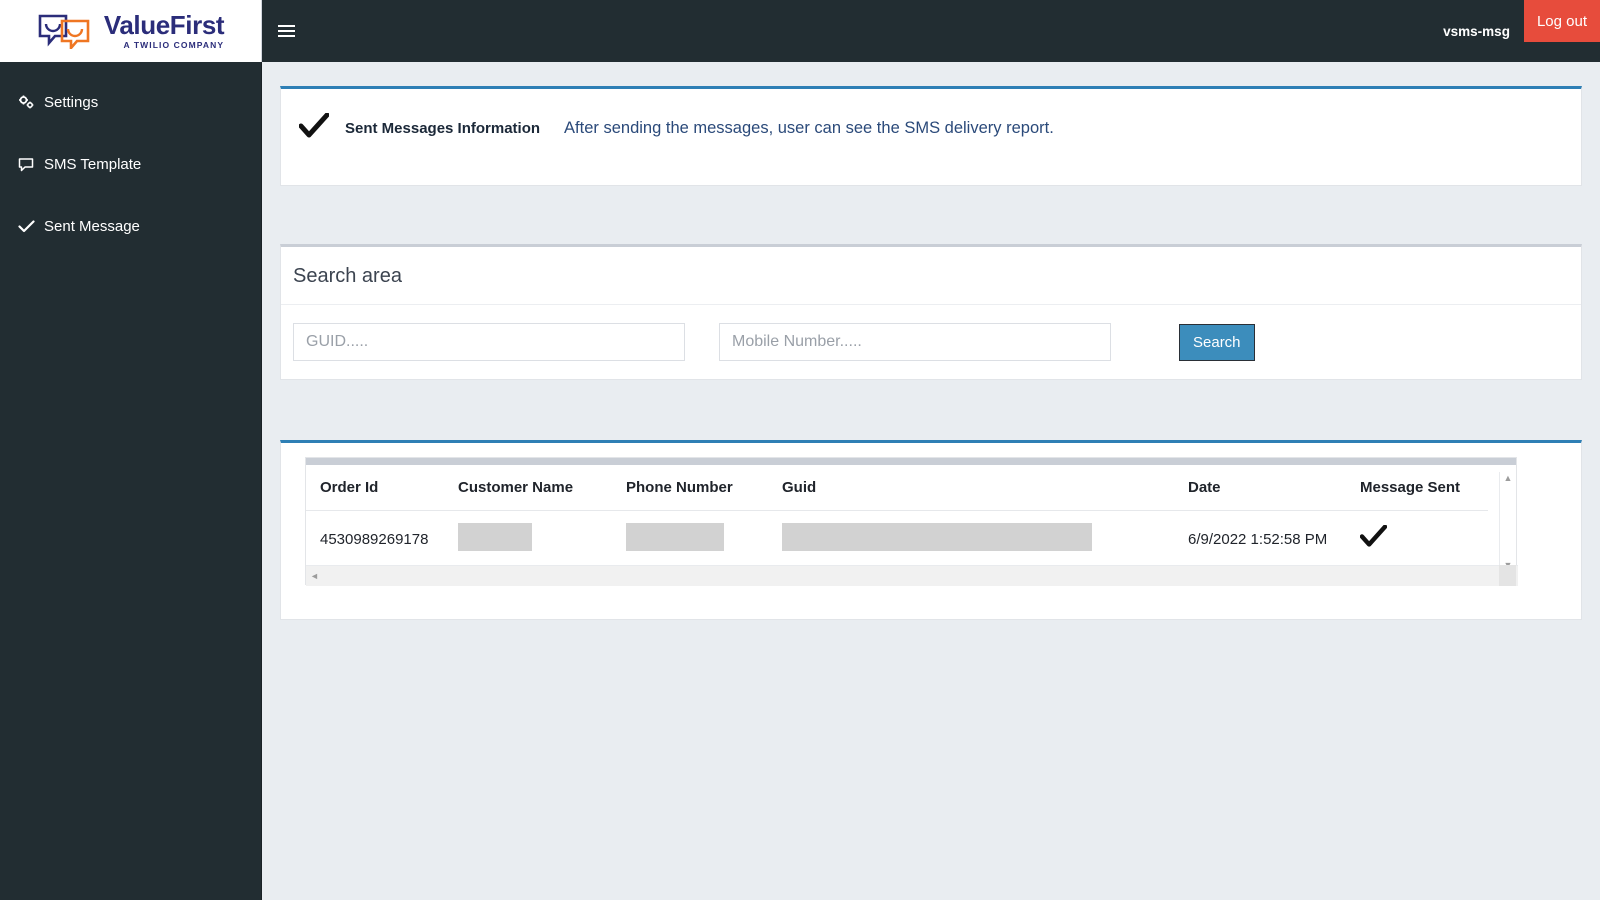  I want to click on scroll-up-arrow-icon: ▲, so click(1508, 478).